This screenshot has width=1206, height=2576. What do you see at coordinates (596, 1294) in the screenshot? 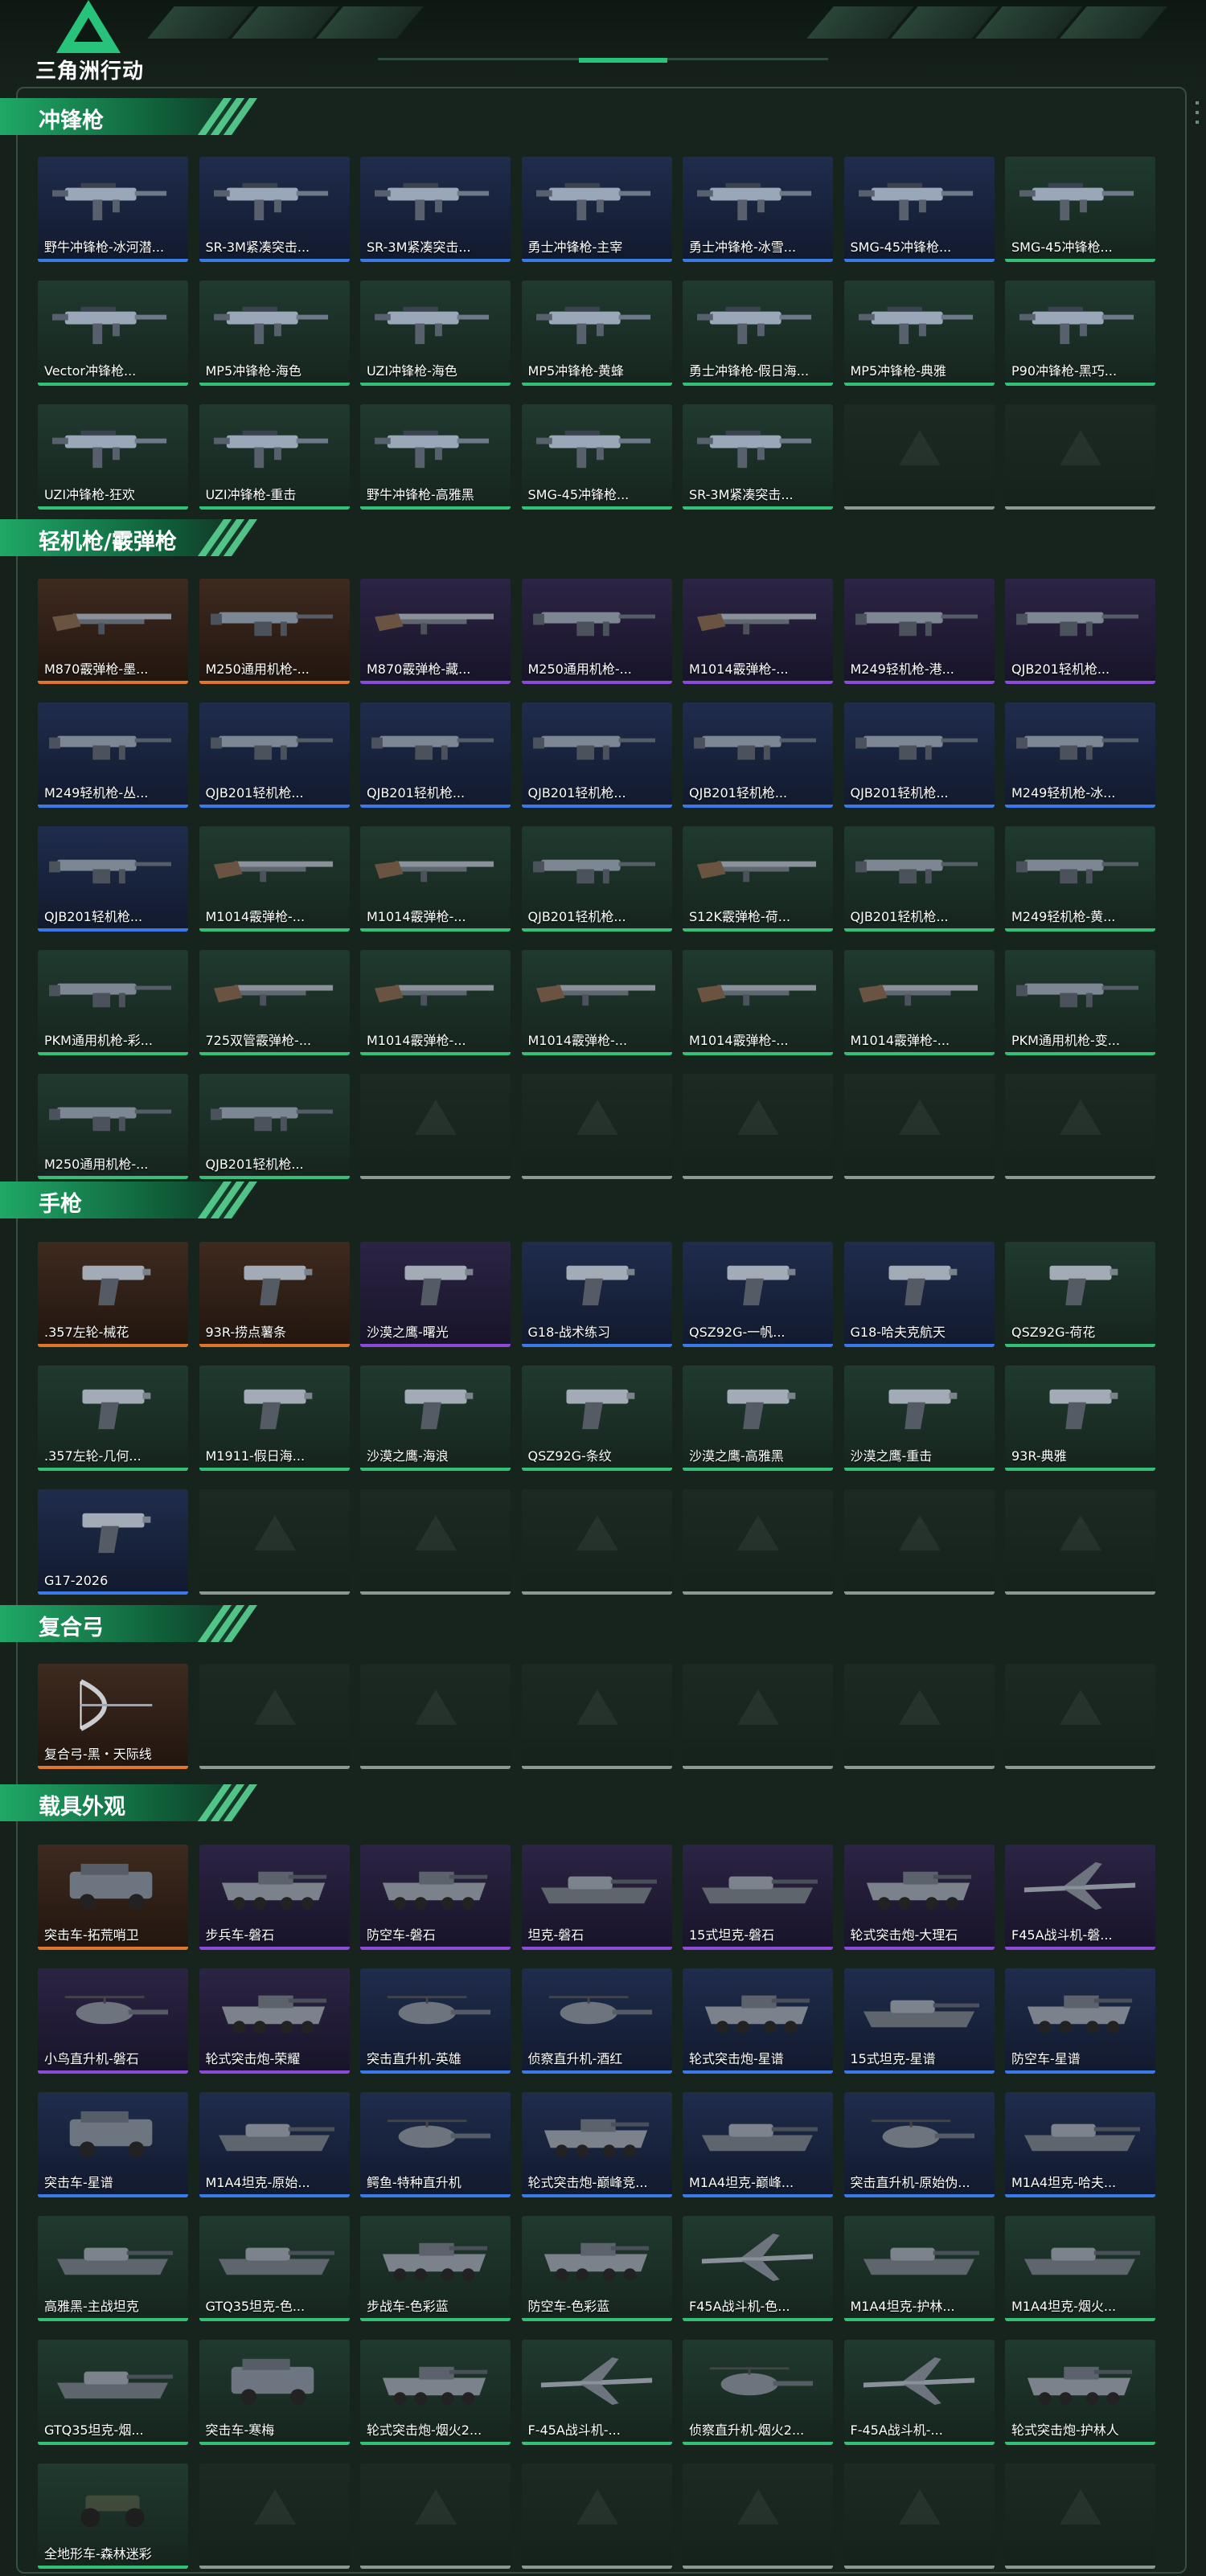
I see `item-card: G18-战术练习` at bounding box center [596, 1294].